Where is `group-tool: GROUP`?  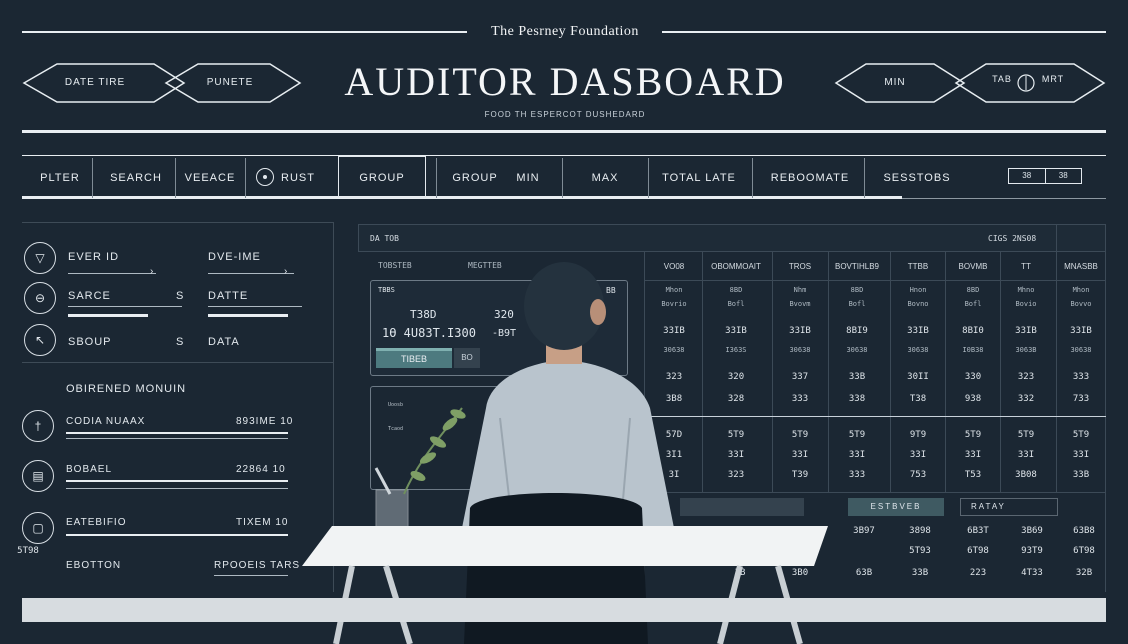 group-tool: GROUP is located at coordinates (382, 178).